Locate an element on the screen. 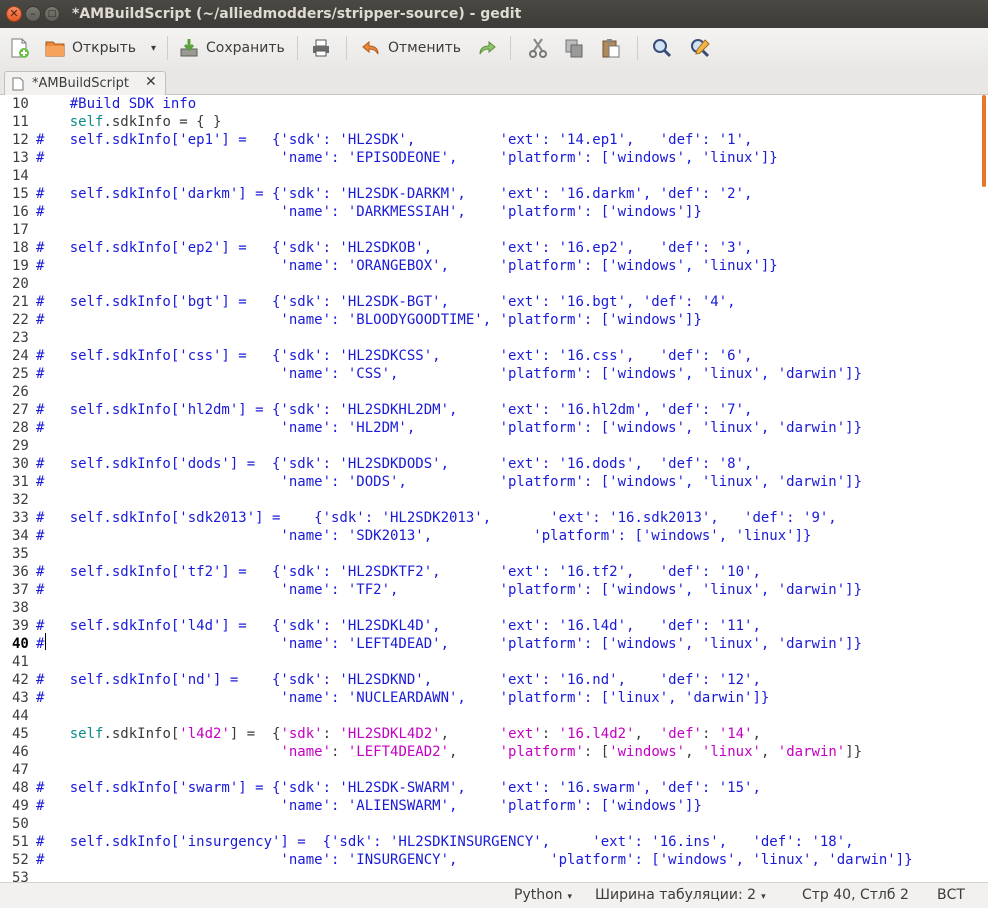 The width and height of the screenshot is (988, 908). code-line: 53 is located at coordinates (494, 875).